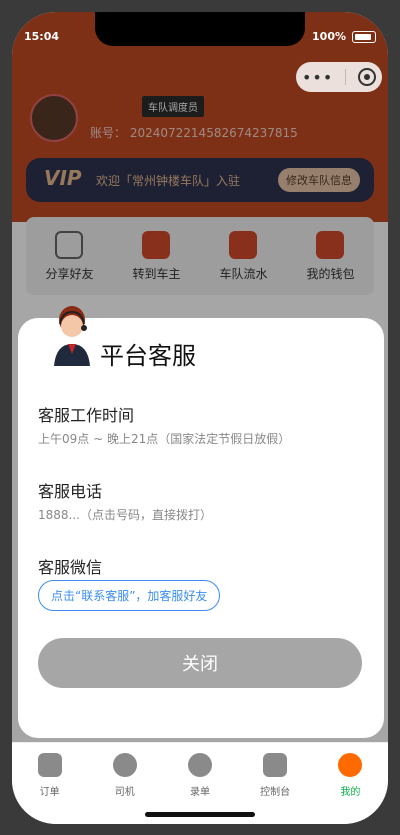 The width and height of the screenshot is (400, 835). I want to click on capsule-divider, so click(346, 77).